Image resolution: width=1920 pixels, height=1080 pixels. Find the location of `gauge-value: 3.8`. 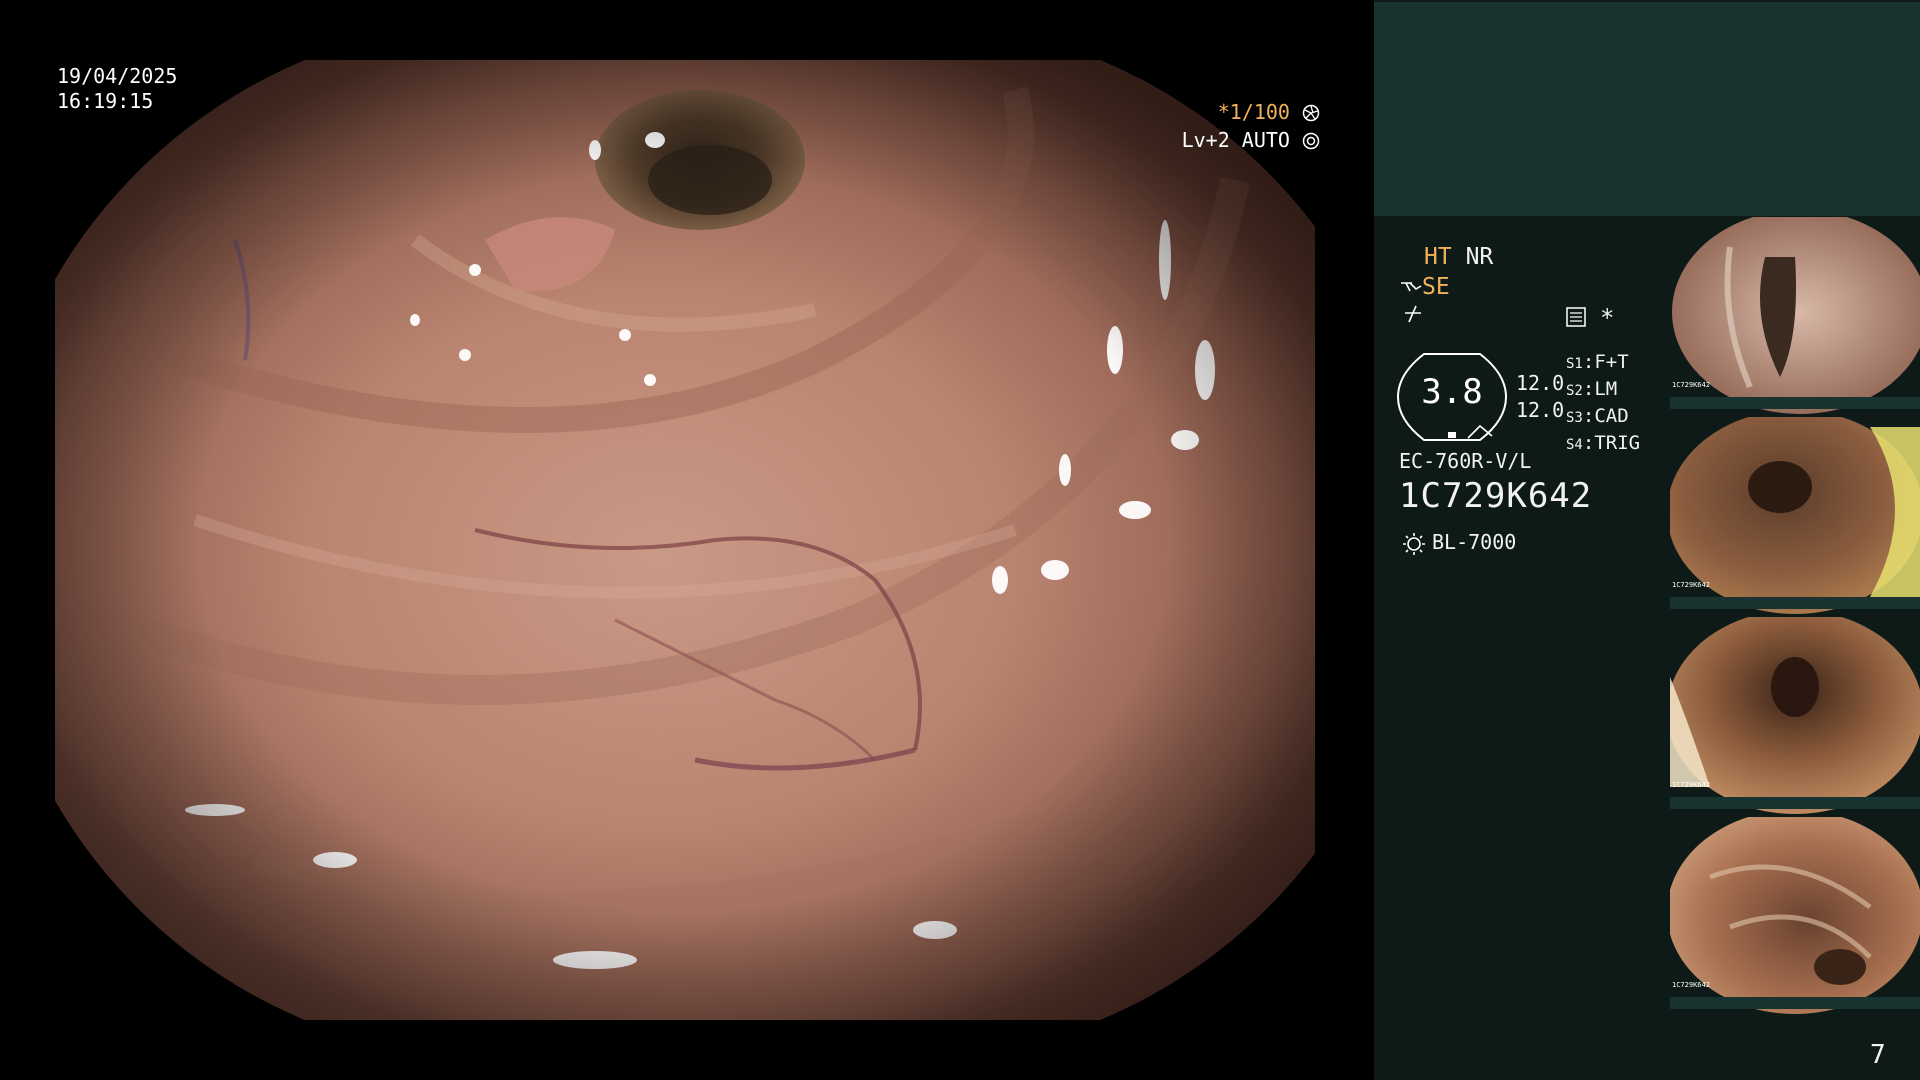

gauge-value: 3.8 is located at coordinates (1452, 392).